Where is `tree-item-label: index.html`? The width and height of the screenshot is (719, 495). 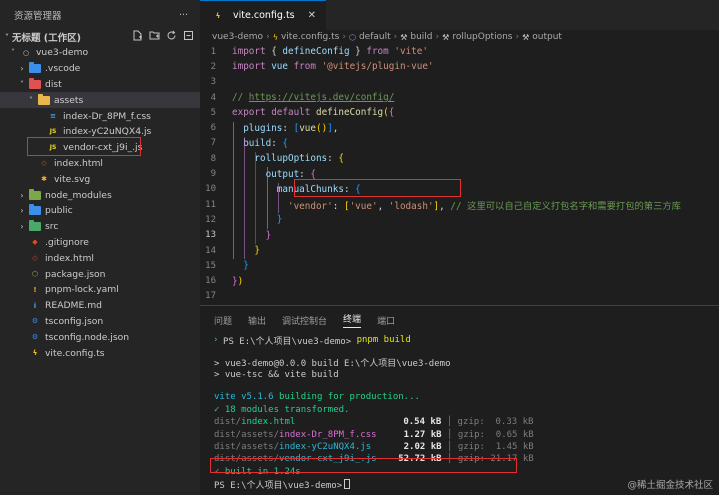 tree-item-label: index.html is located at coordinates (78, 163).